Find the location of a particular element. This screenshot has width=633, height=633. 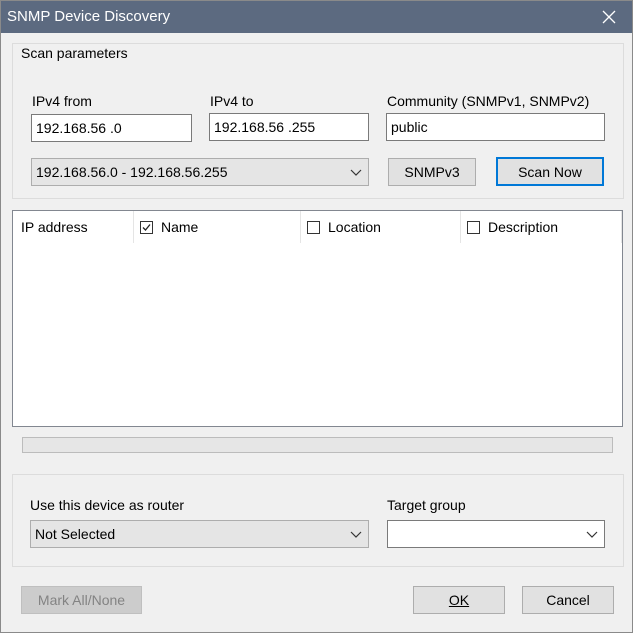

ok-button-label: OK is located at coordinates (459, 600).